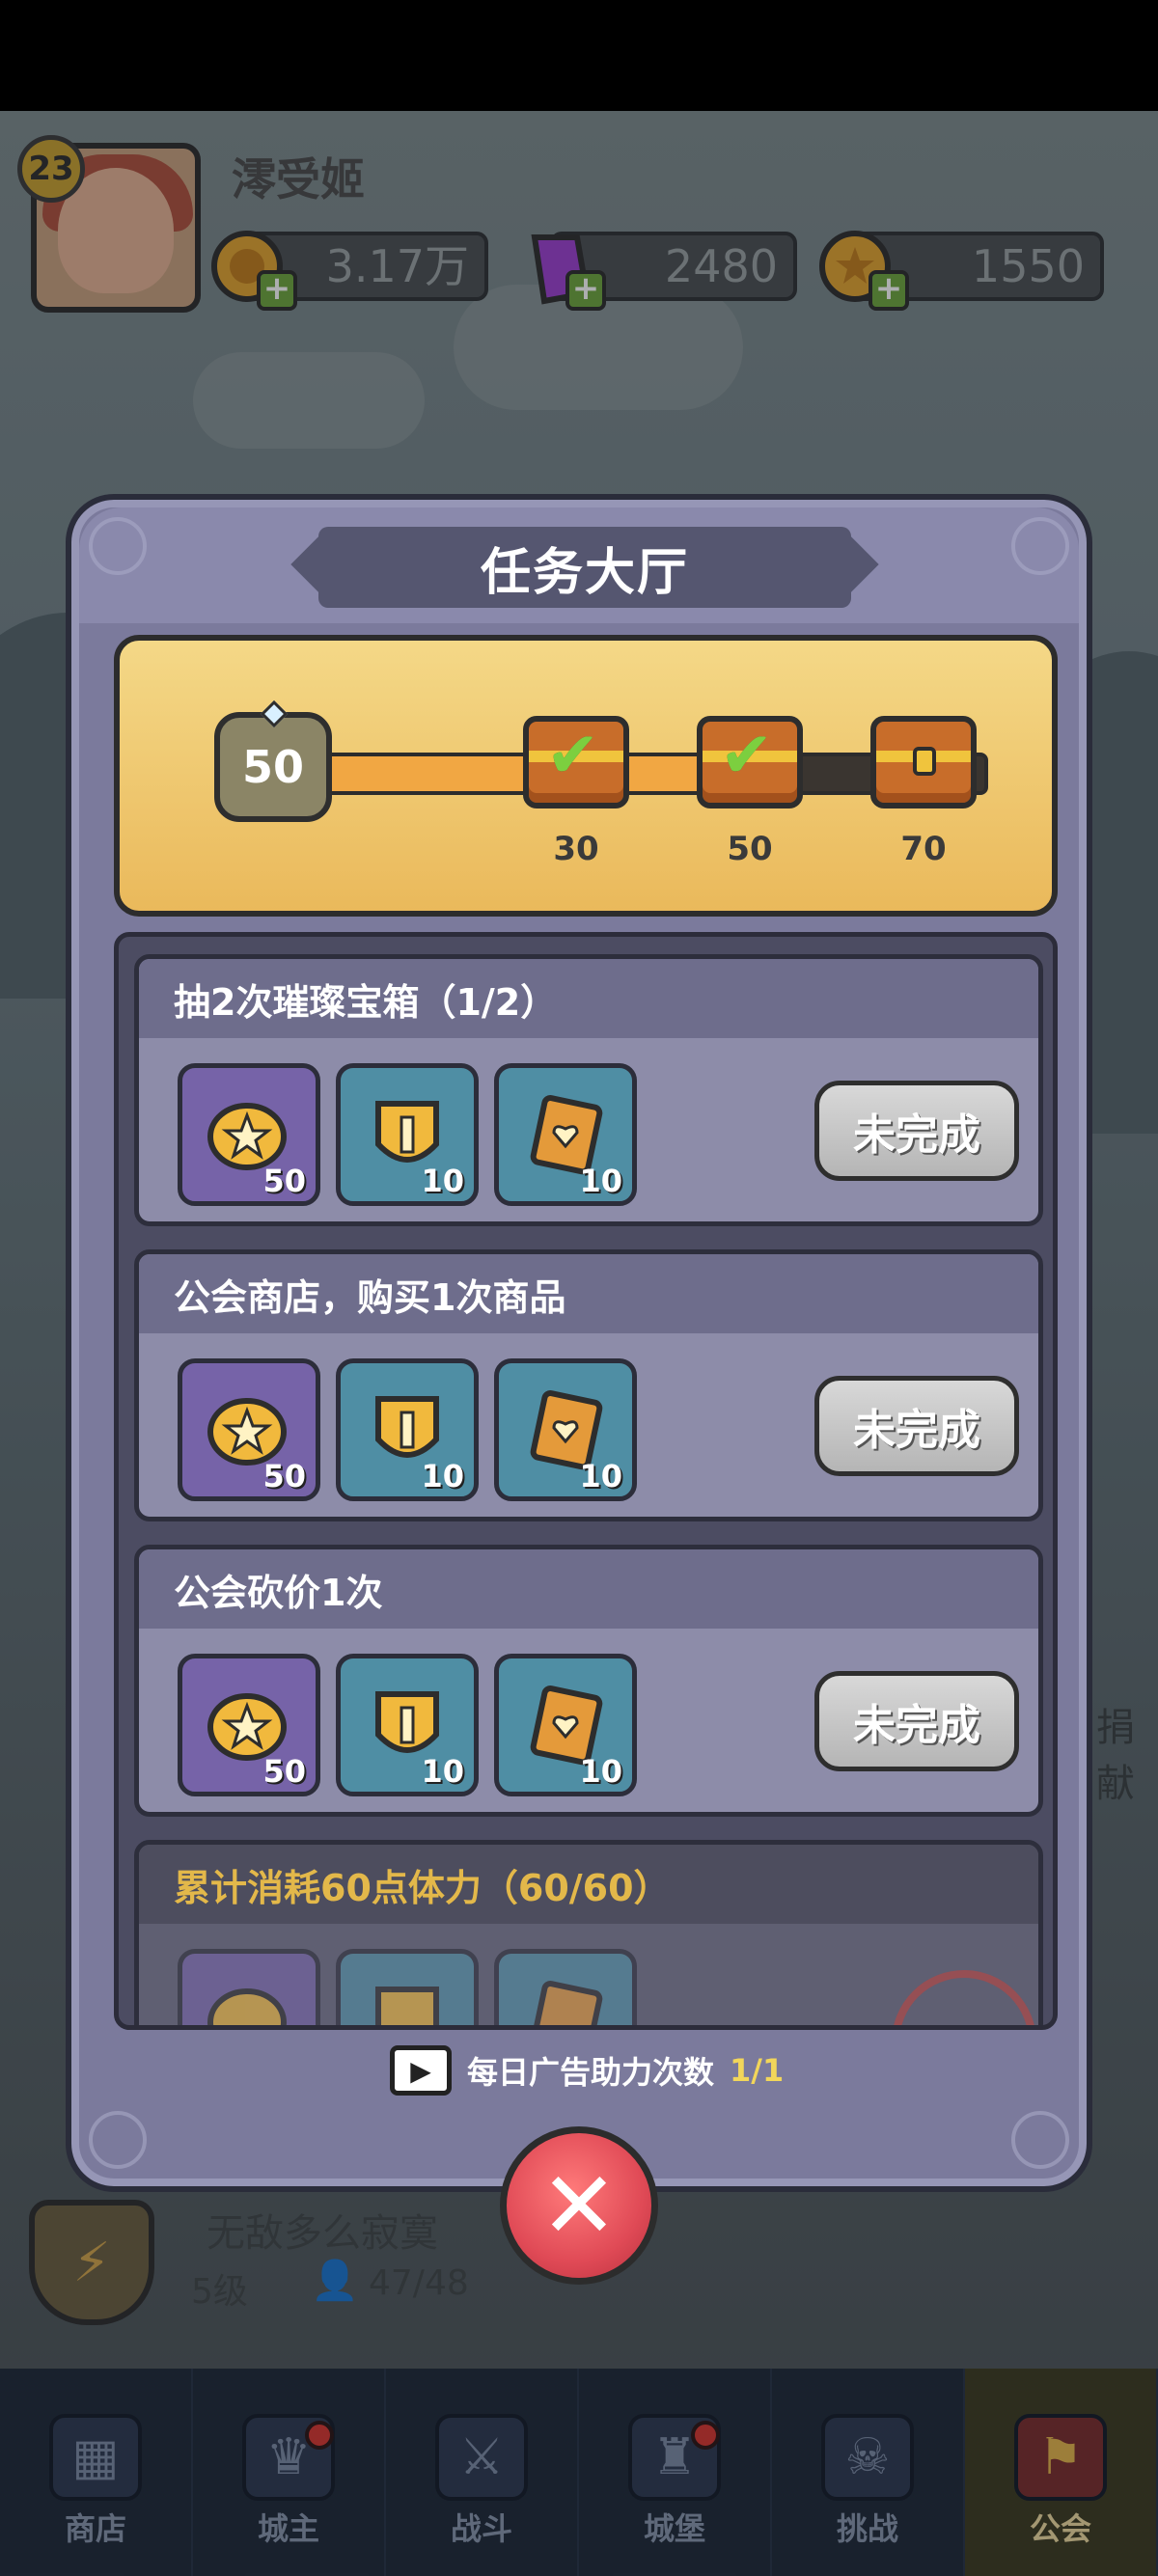 This screenshot has width=1158, height=2576. I want to click on reward-heart-book, so click(565, 1987).